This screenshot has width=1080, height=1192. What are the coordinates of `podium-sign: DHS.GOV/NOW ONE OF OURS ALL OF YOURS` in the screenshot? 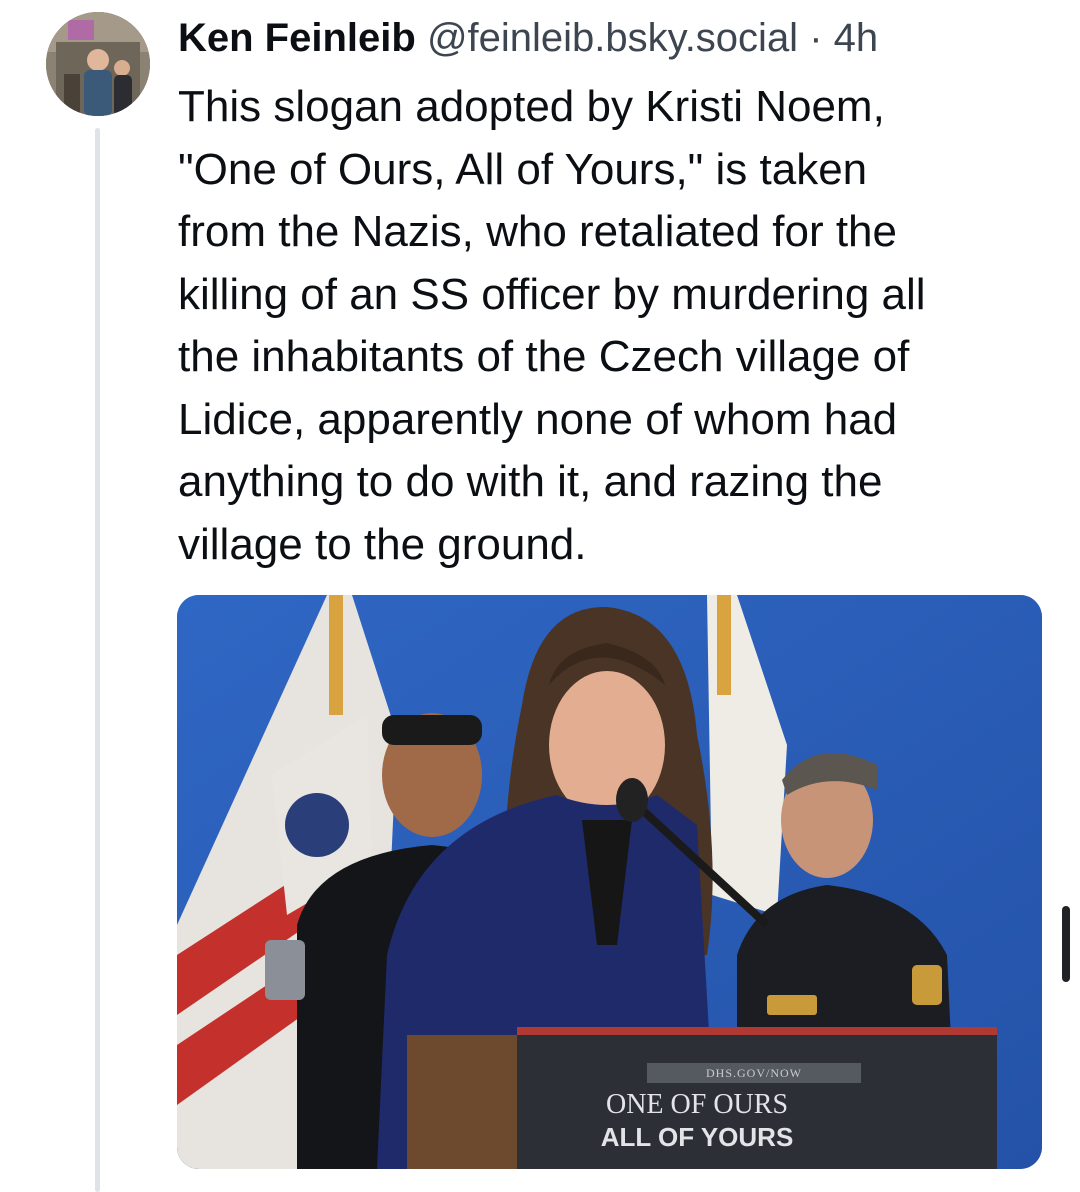 It's located at (757, 1098).